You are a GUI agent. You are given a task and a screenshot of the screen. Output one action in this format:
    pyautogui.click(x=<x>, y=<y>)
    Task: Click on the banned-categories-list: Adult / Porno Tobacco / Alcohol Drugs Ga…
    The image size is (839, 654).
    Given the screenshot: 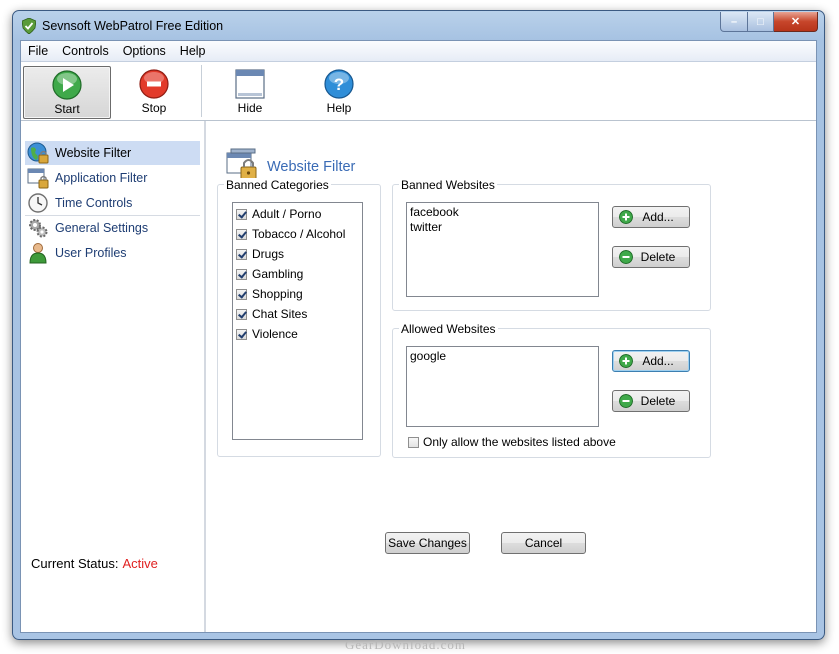 What is the action you would take?
    pyautogui.click(x=297, y=321)
    